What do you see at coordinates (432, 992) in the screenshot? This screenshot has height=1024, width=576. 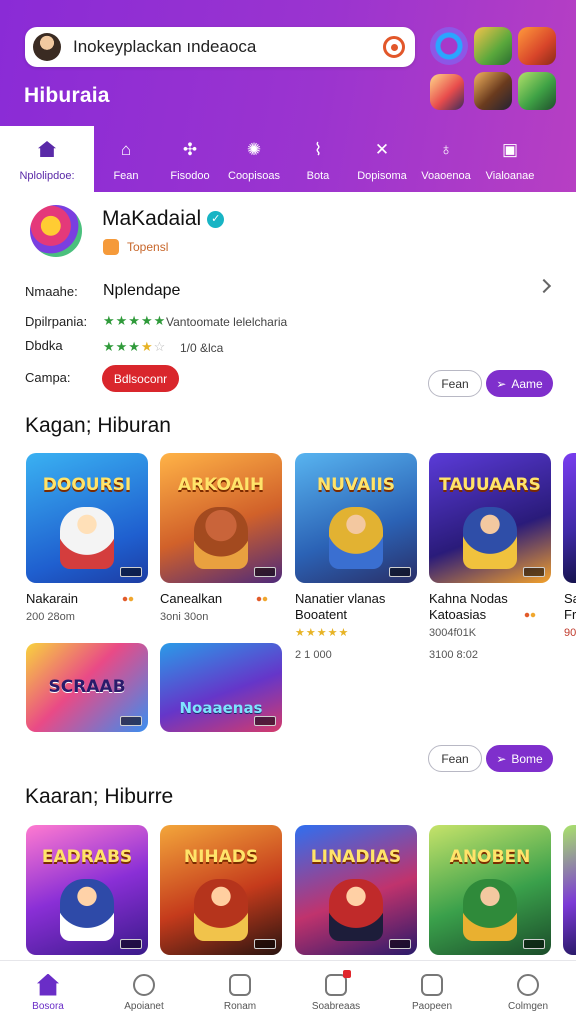 I see `nav-item-paopeen: Paopeen` at bounding box center [432, 992].